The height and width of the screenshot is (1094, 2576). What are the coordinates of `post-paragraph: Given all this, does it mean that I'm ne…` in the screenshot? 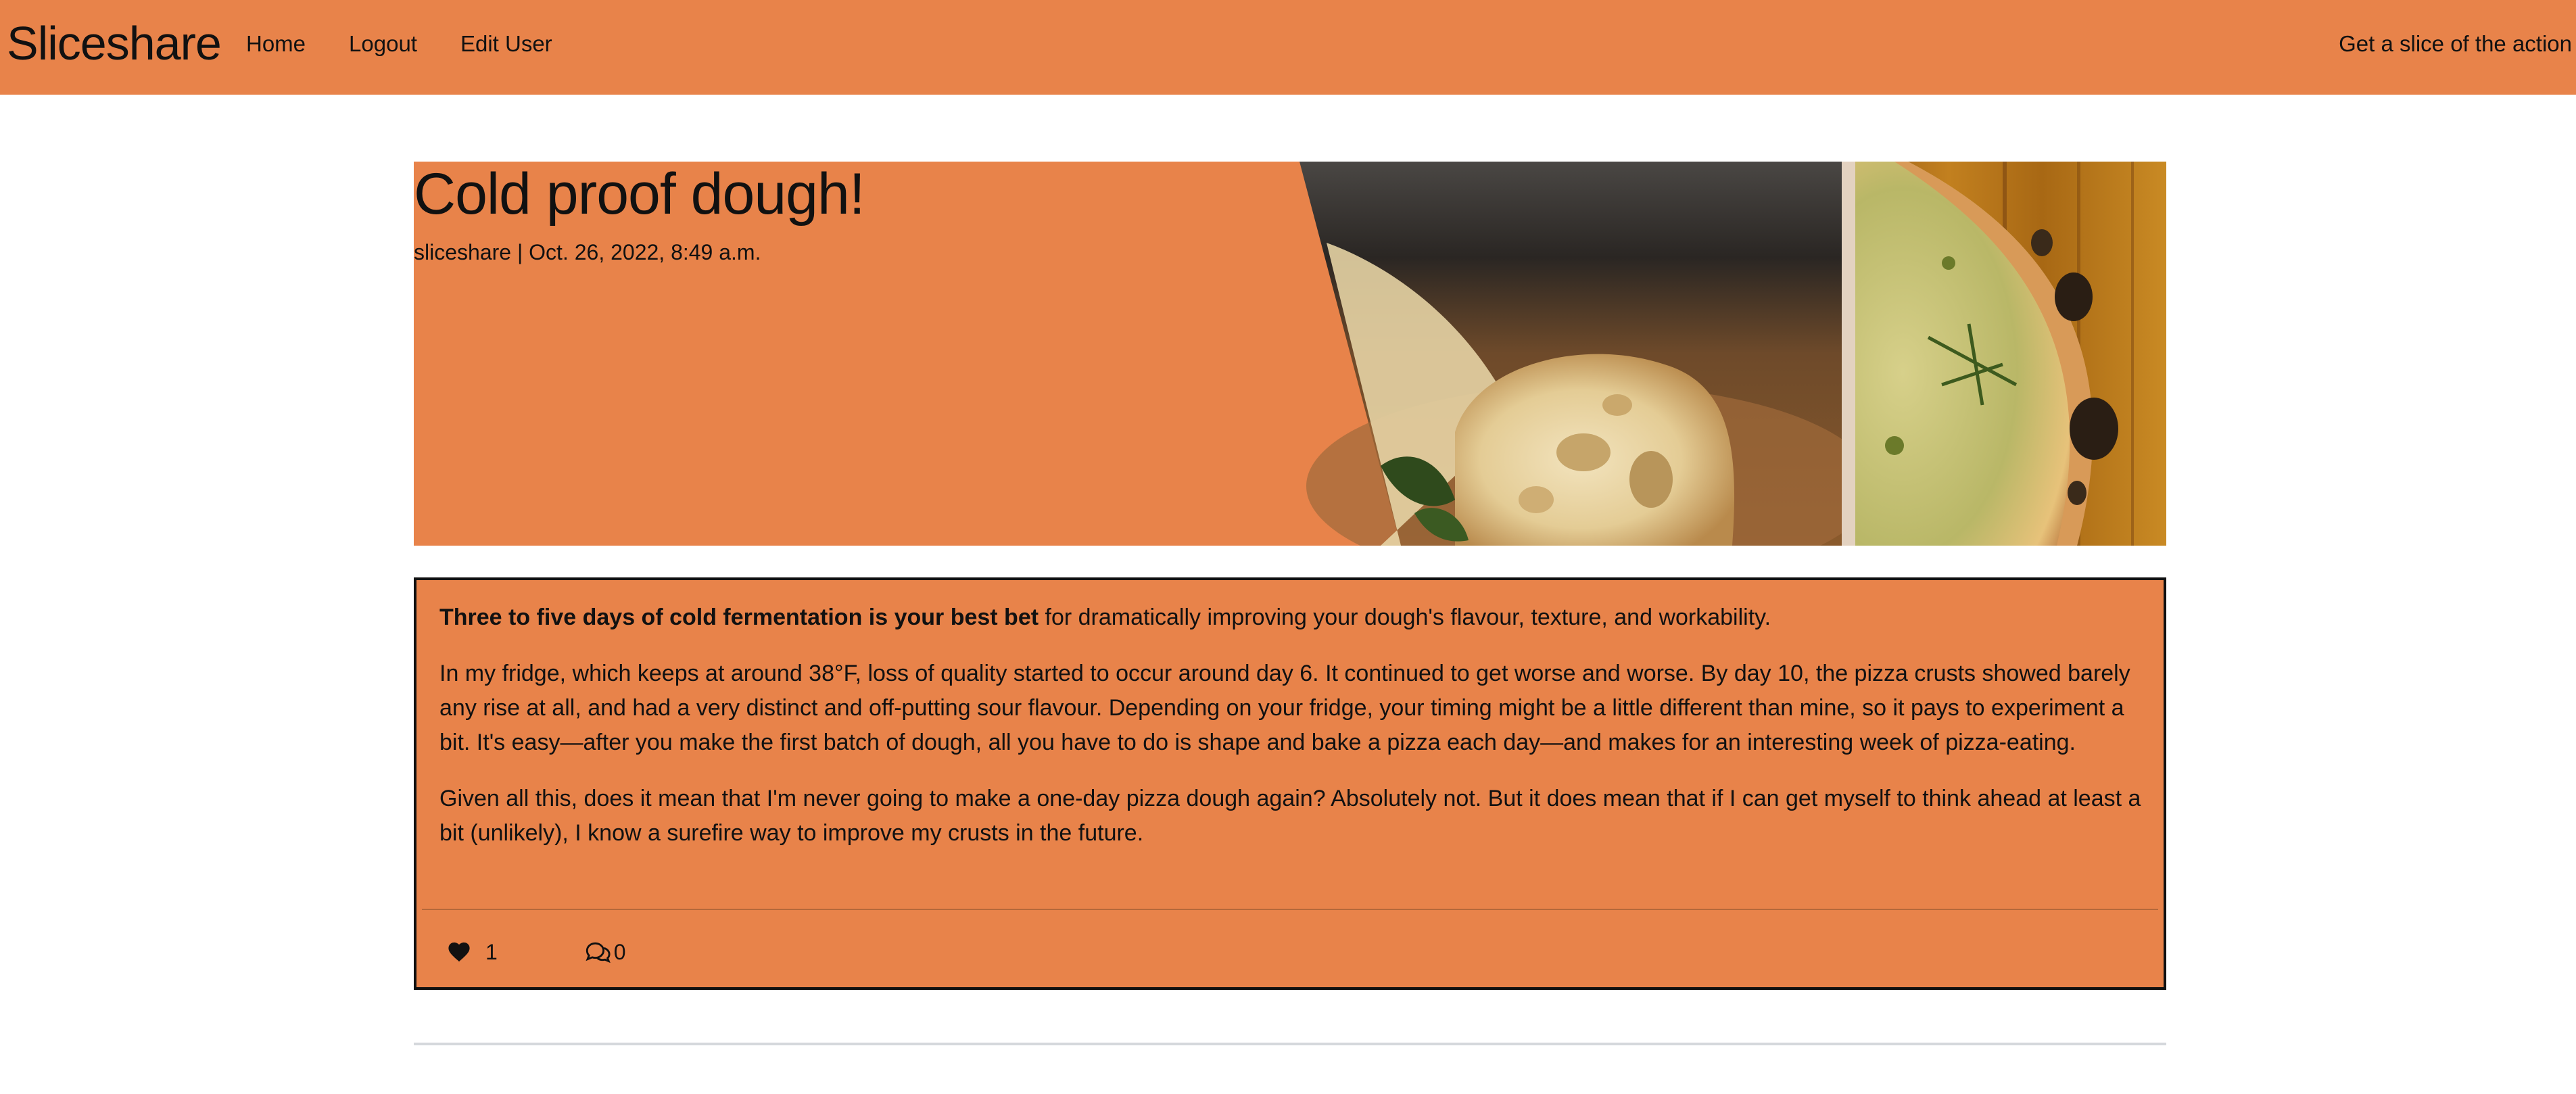 It's located at (1290, 816).